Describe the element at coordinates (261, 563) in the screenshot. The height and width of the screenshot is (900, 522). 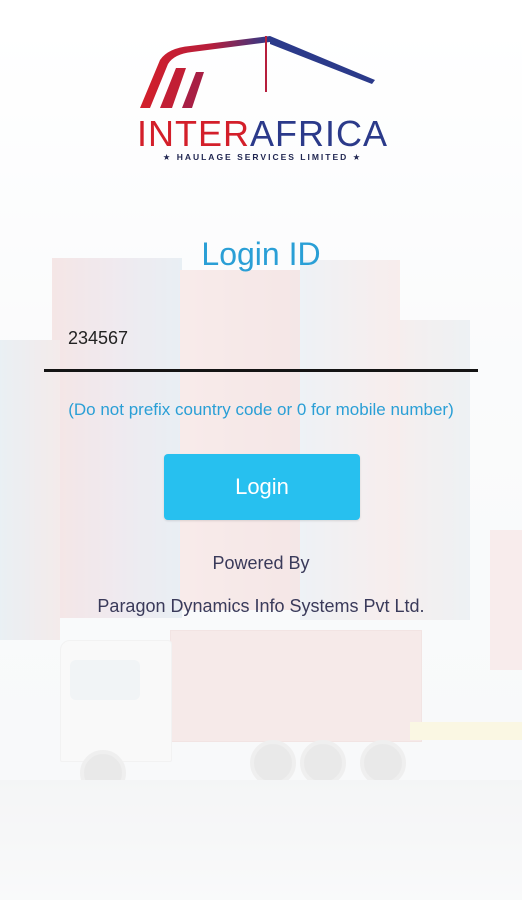
I see `powered-by-label: Powered By` at that location.